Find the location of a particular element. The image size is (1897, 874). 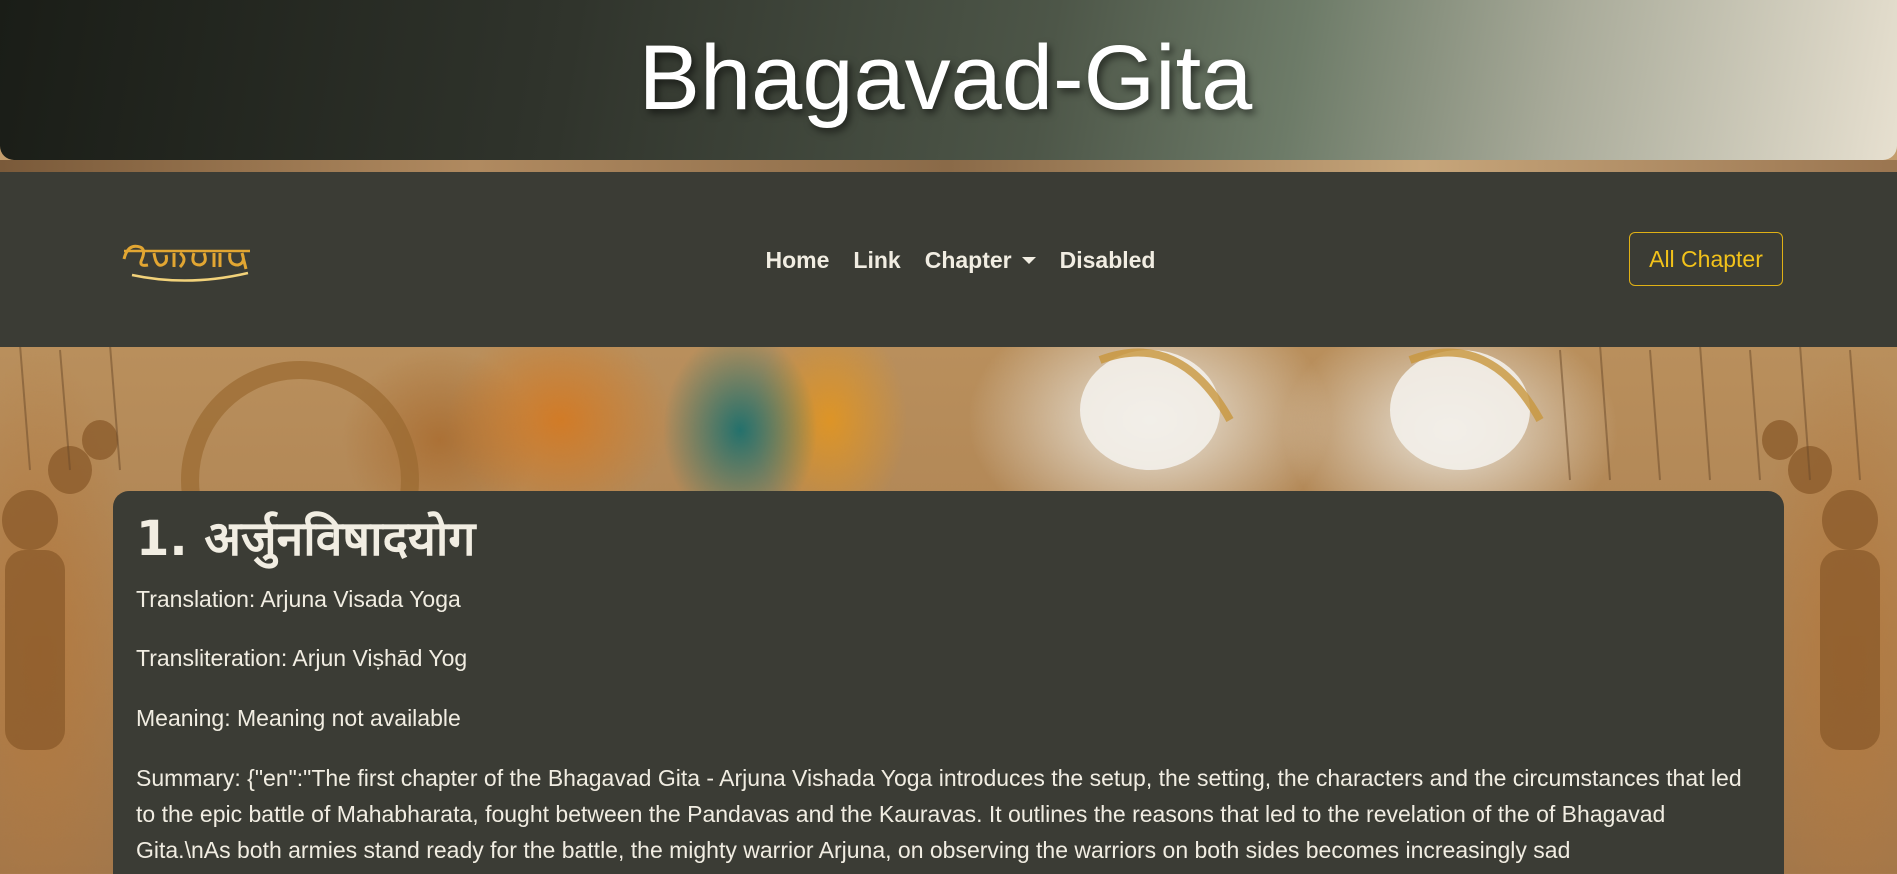

site-title: Bhagavad-Gita is located at coordinates (945, 78).